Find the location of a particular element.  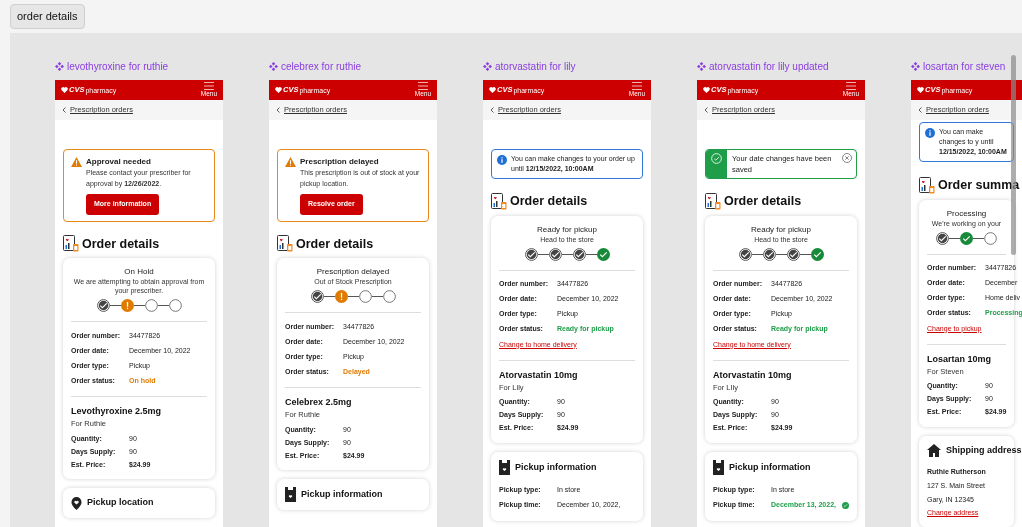

card-title: Pickup location is located at coordinates (120, 503).